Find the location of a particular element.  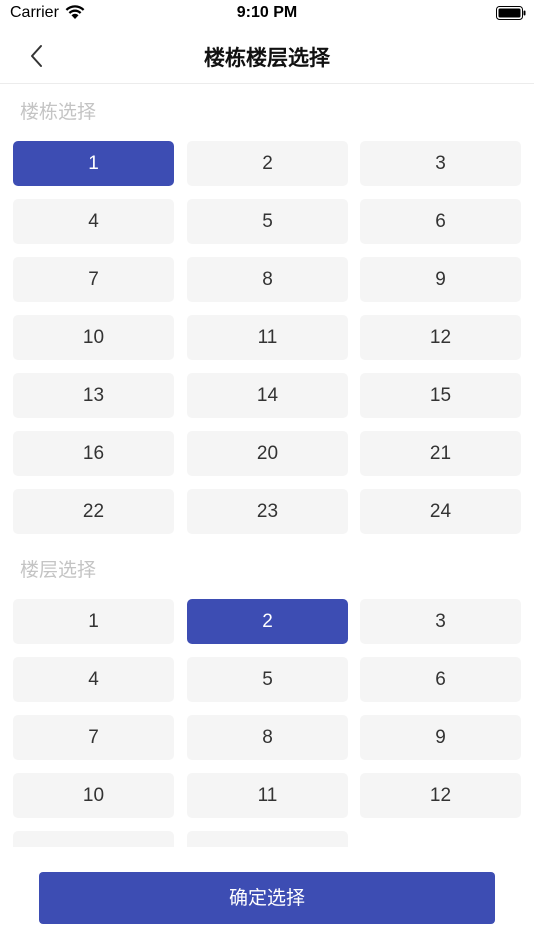

building-option: 23 is located at coordinates (267, 511).